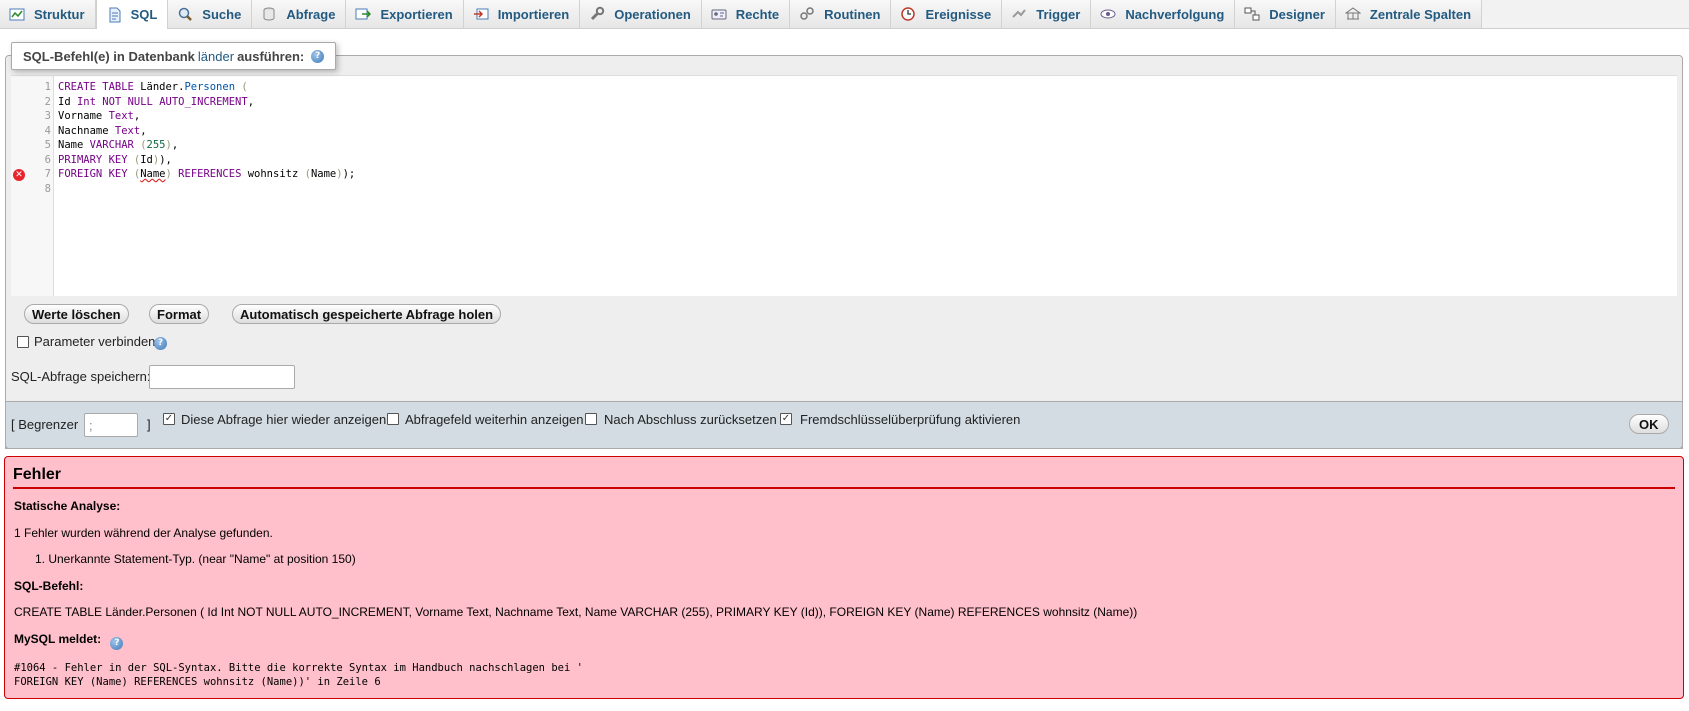 The image size is (1689, 711). What do you see at coordinates (1252, 14) in the screenshot?
I see `designer-icon` at bounding box center [1252, 14].